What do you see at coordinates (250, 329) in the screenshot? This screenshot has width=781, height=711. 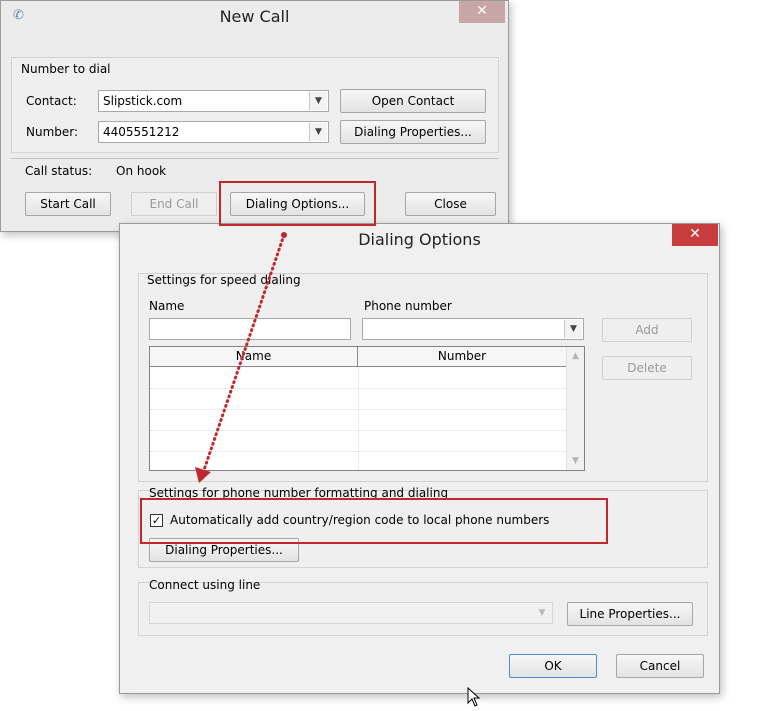 I see `name-input` at bounding box center [250, 329].